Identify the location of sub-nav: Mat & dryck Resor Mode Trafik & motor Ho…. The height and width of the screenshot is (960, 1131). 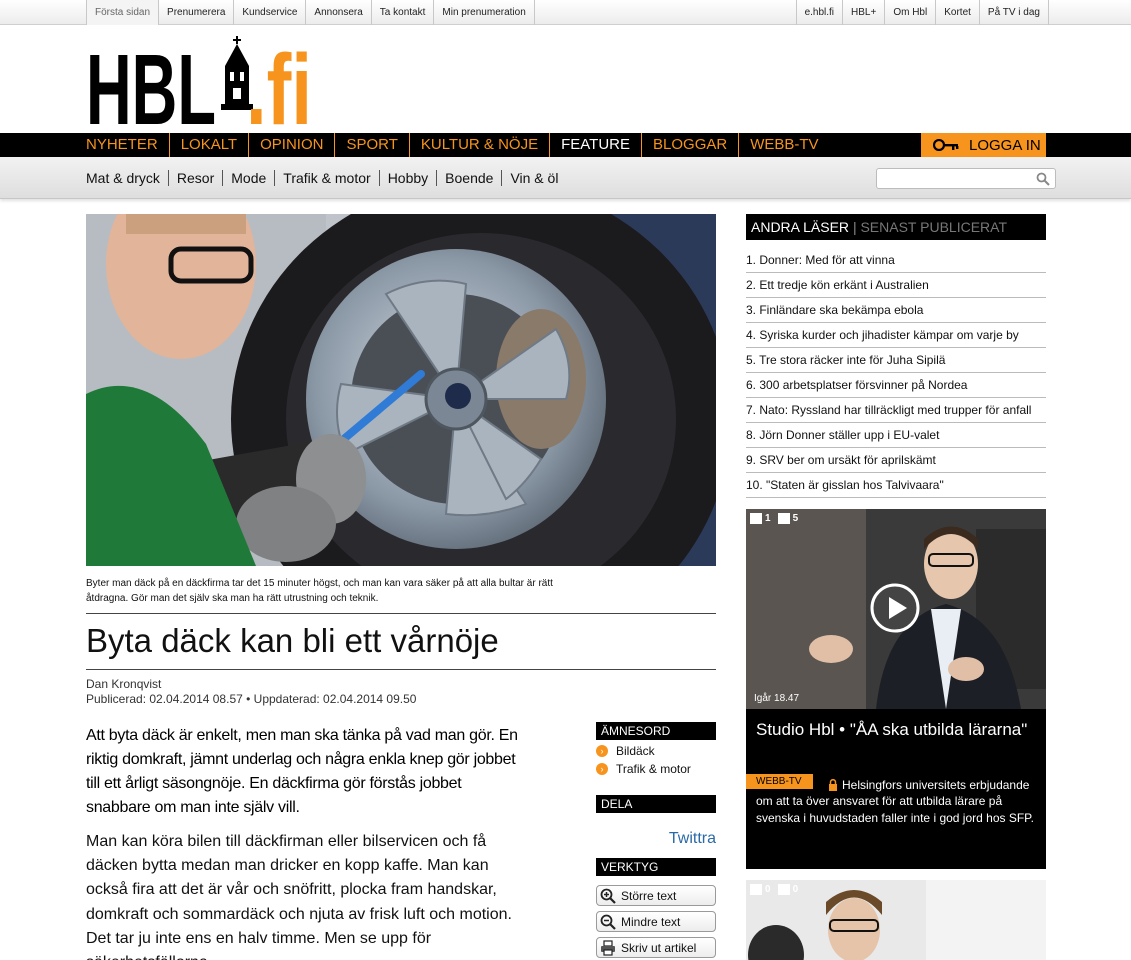
(565, 178).